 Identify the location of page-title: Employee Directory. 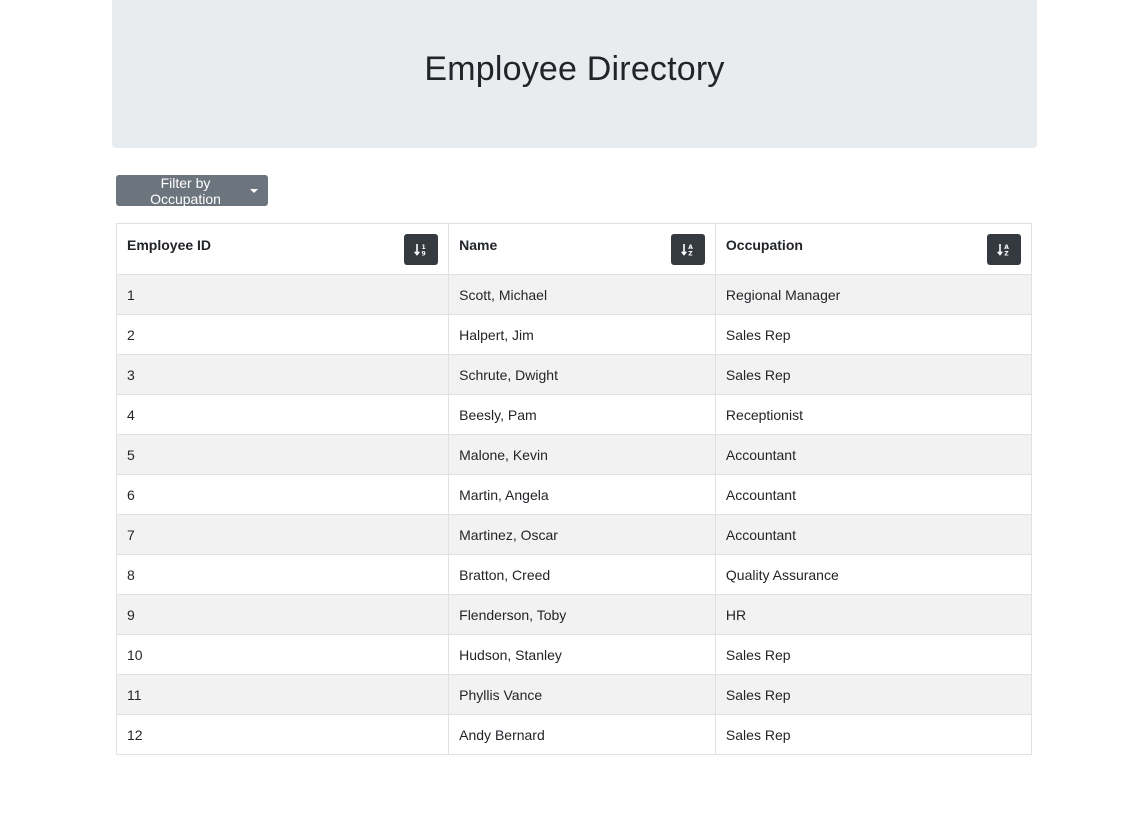
(574, 68).